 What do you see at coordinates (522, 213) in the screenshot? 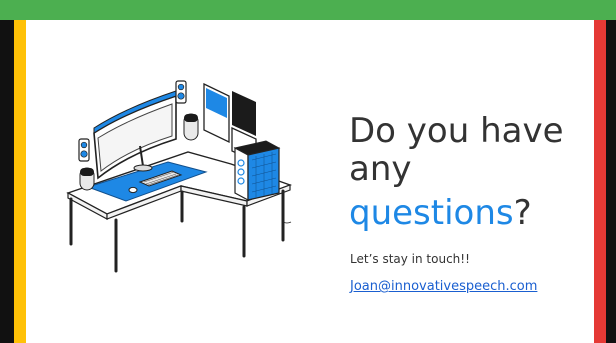
I see `heading-question-mark: ?` at bounding box center [522, 213].